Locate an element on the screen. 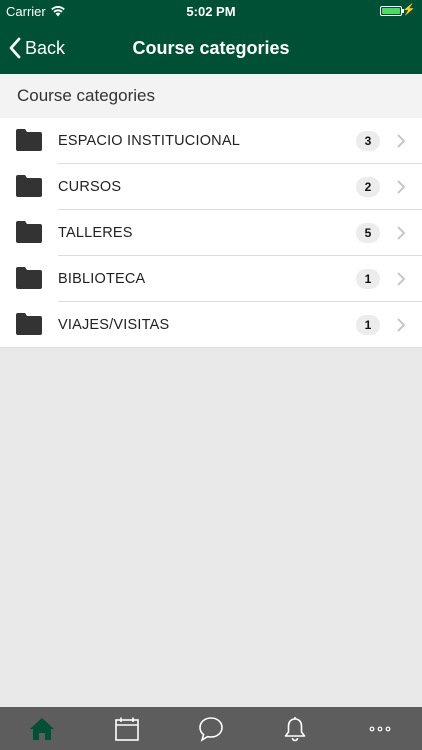 The image size is (422, 750). calendar-icon is located at coordinates (126, 729).